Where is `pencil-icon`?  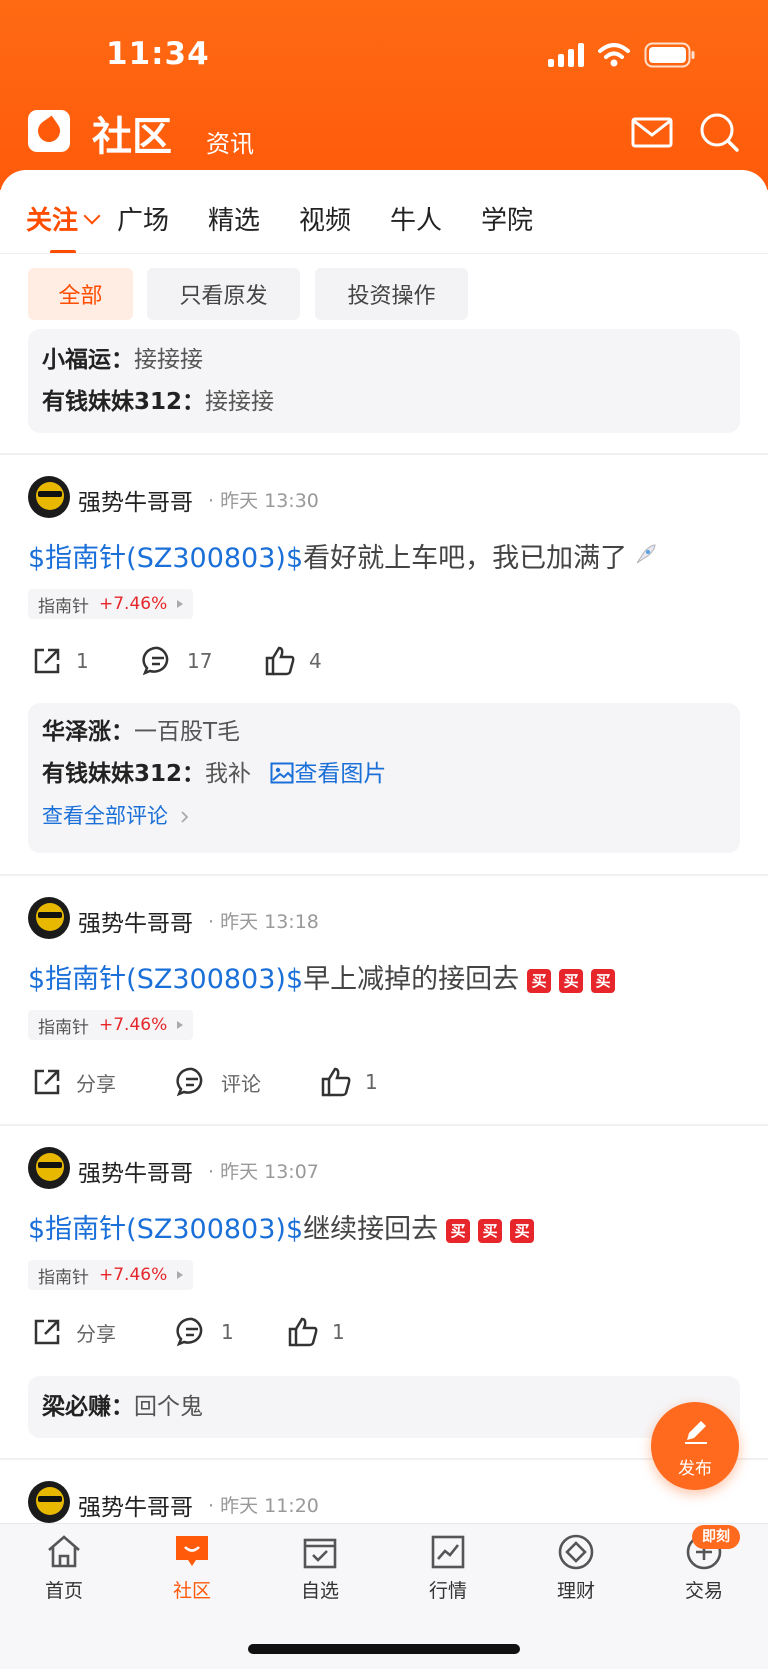
pencil-icon is located at coordinates (696, 1432).